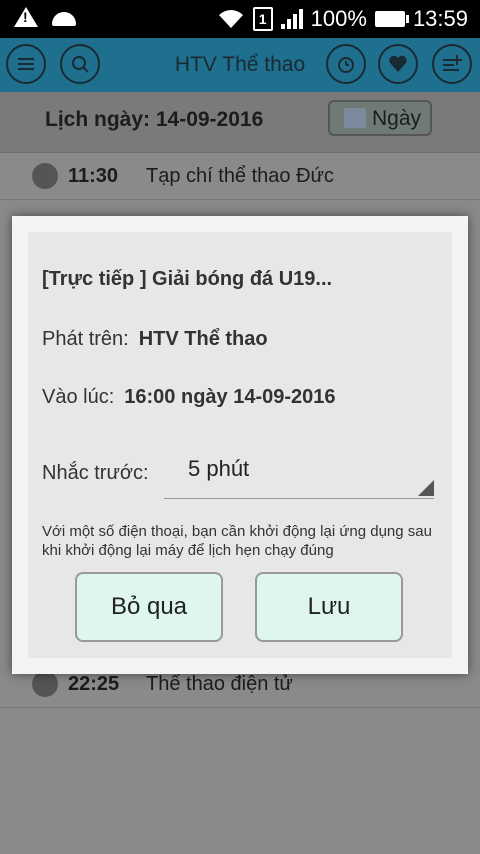 The image size is (480, 854). I want to click on time-label: Vào lúc:, so click(78, 397).